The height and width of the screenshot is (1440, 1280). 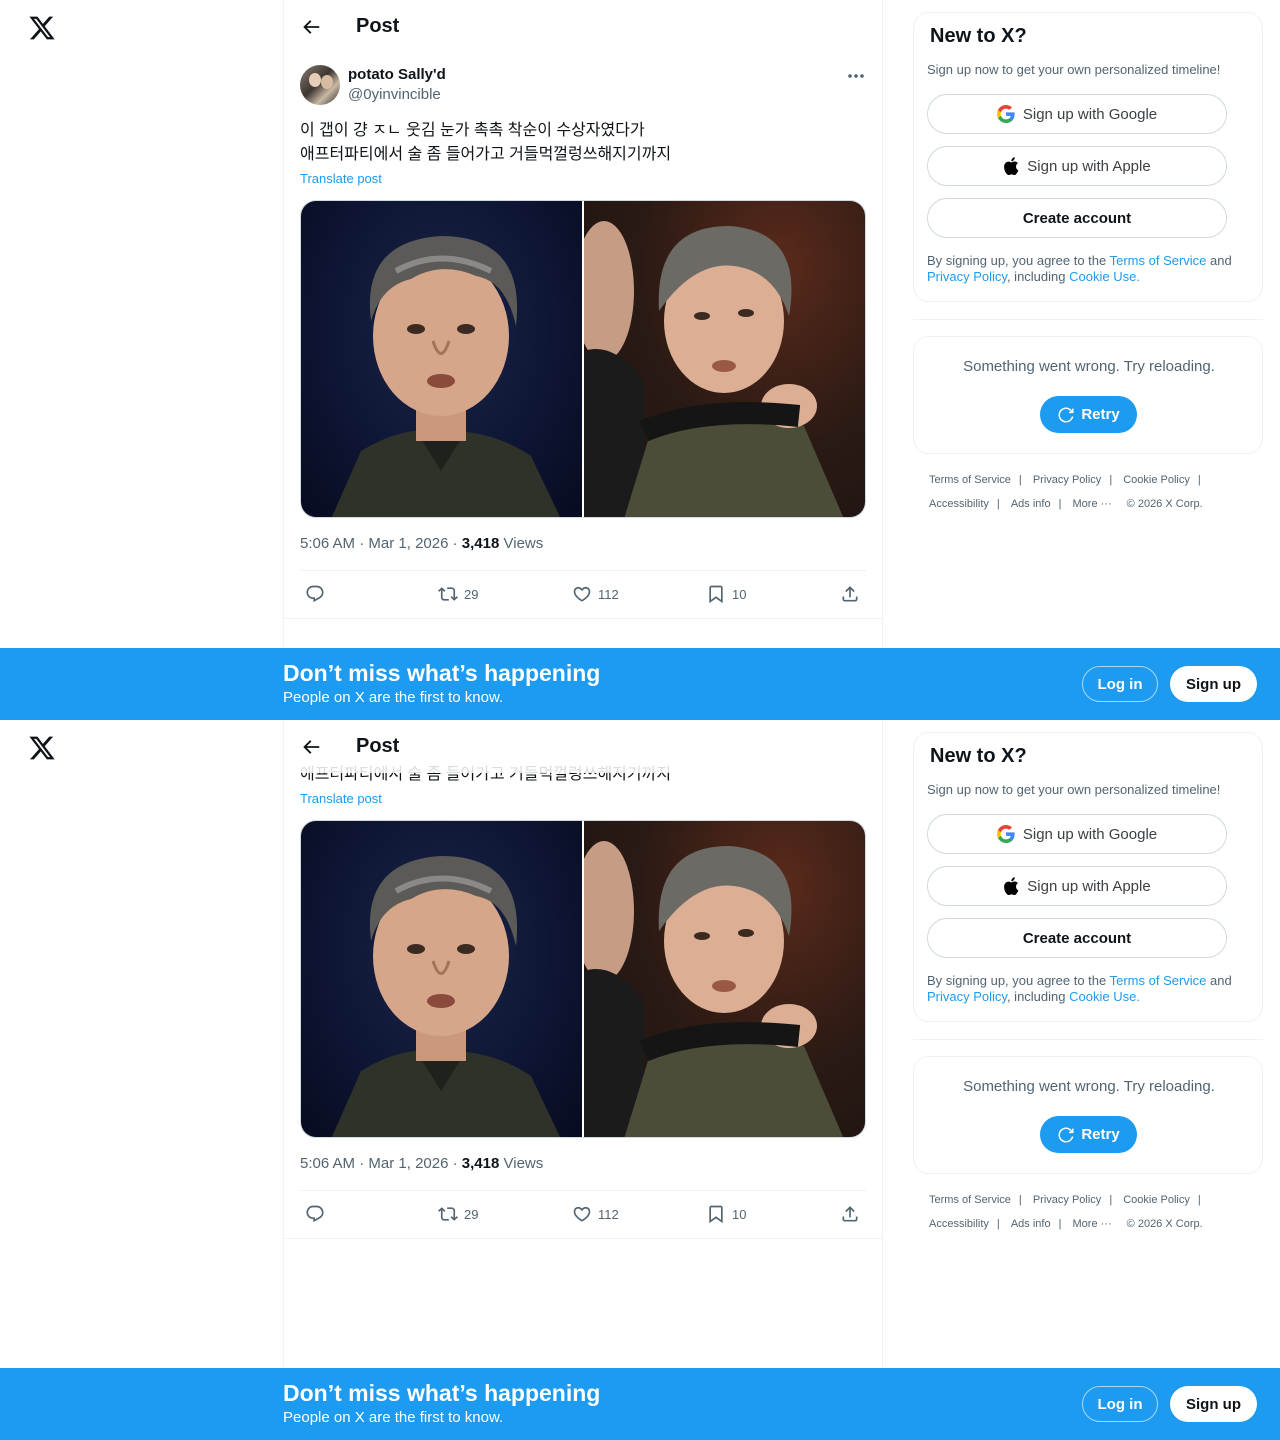 I want to click on apple-icon, so click(x=1011, y=886).